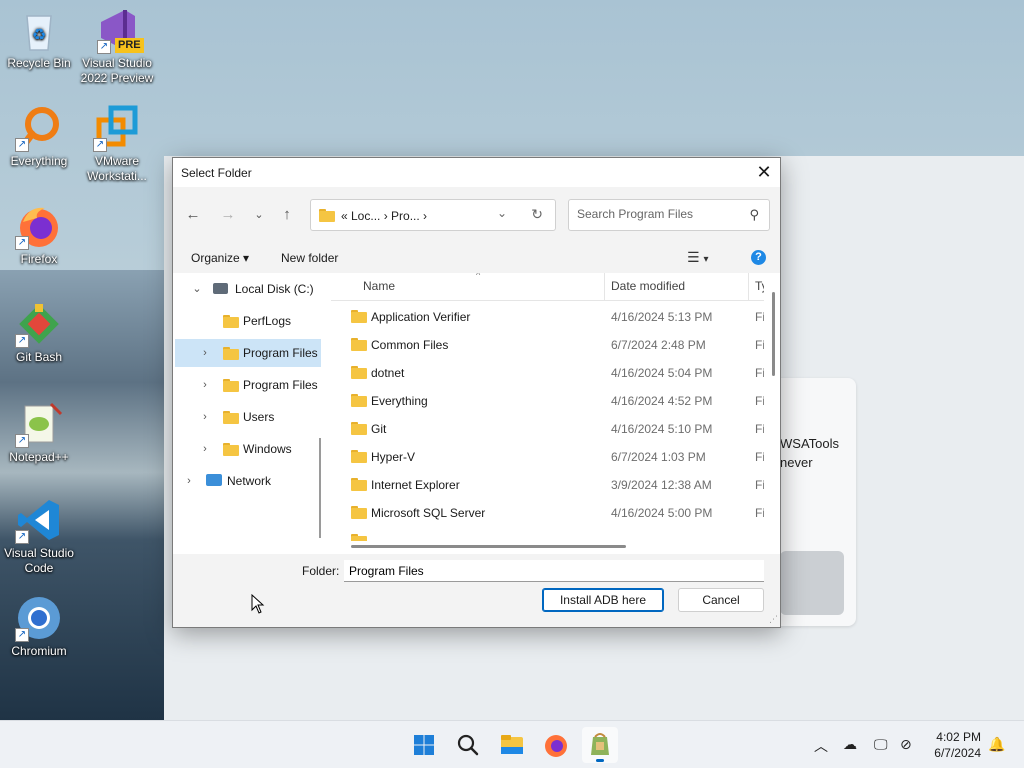 The width and height of the screenshot is (1024, 768). Describe the element at coordinates (39, 651) in the screenshot. I see `desktop-icon-label: Chromium` at that location.